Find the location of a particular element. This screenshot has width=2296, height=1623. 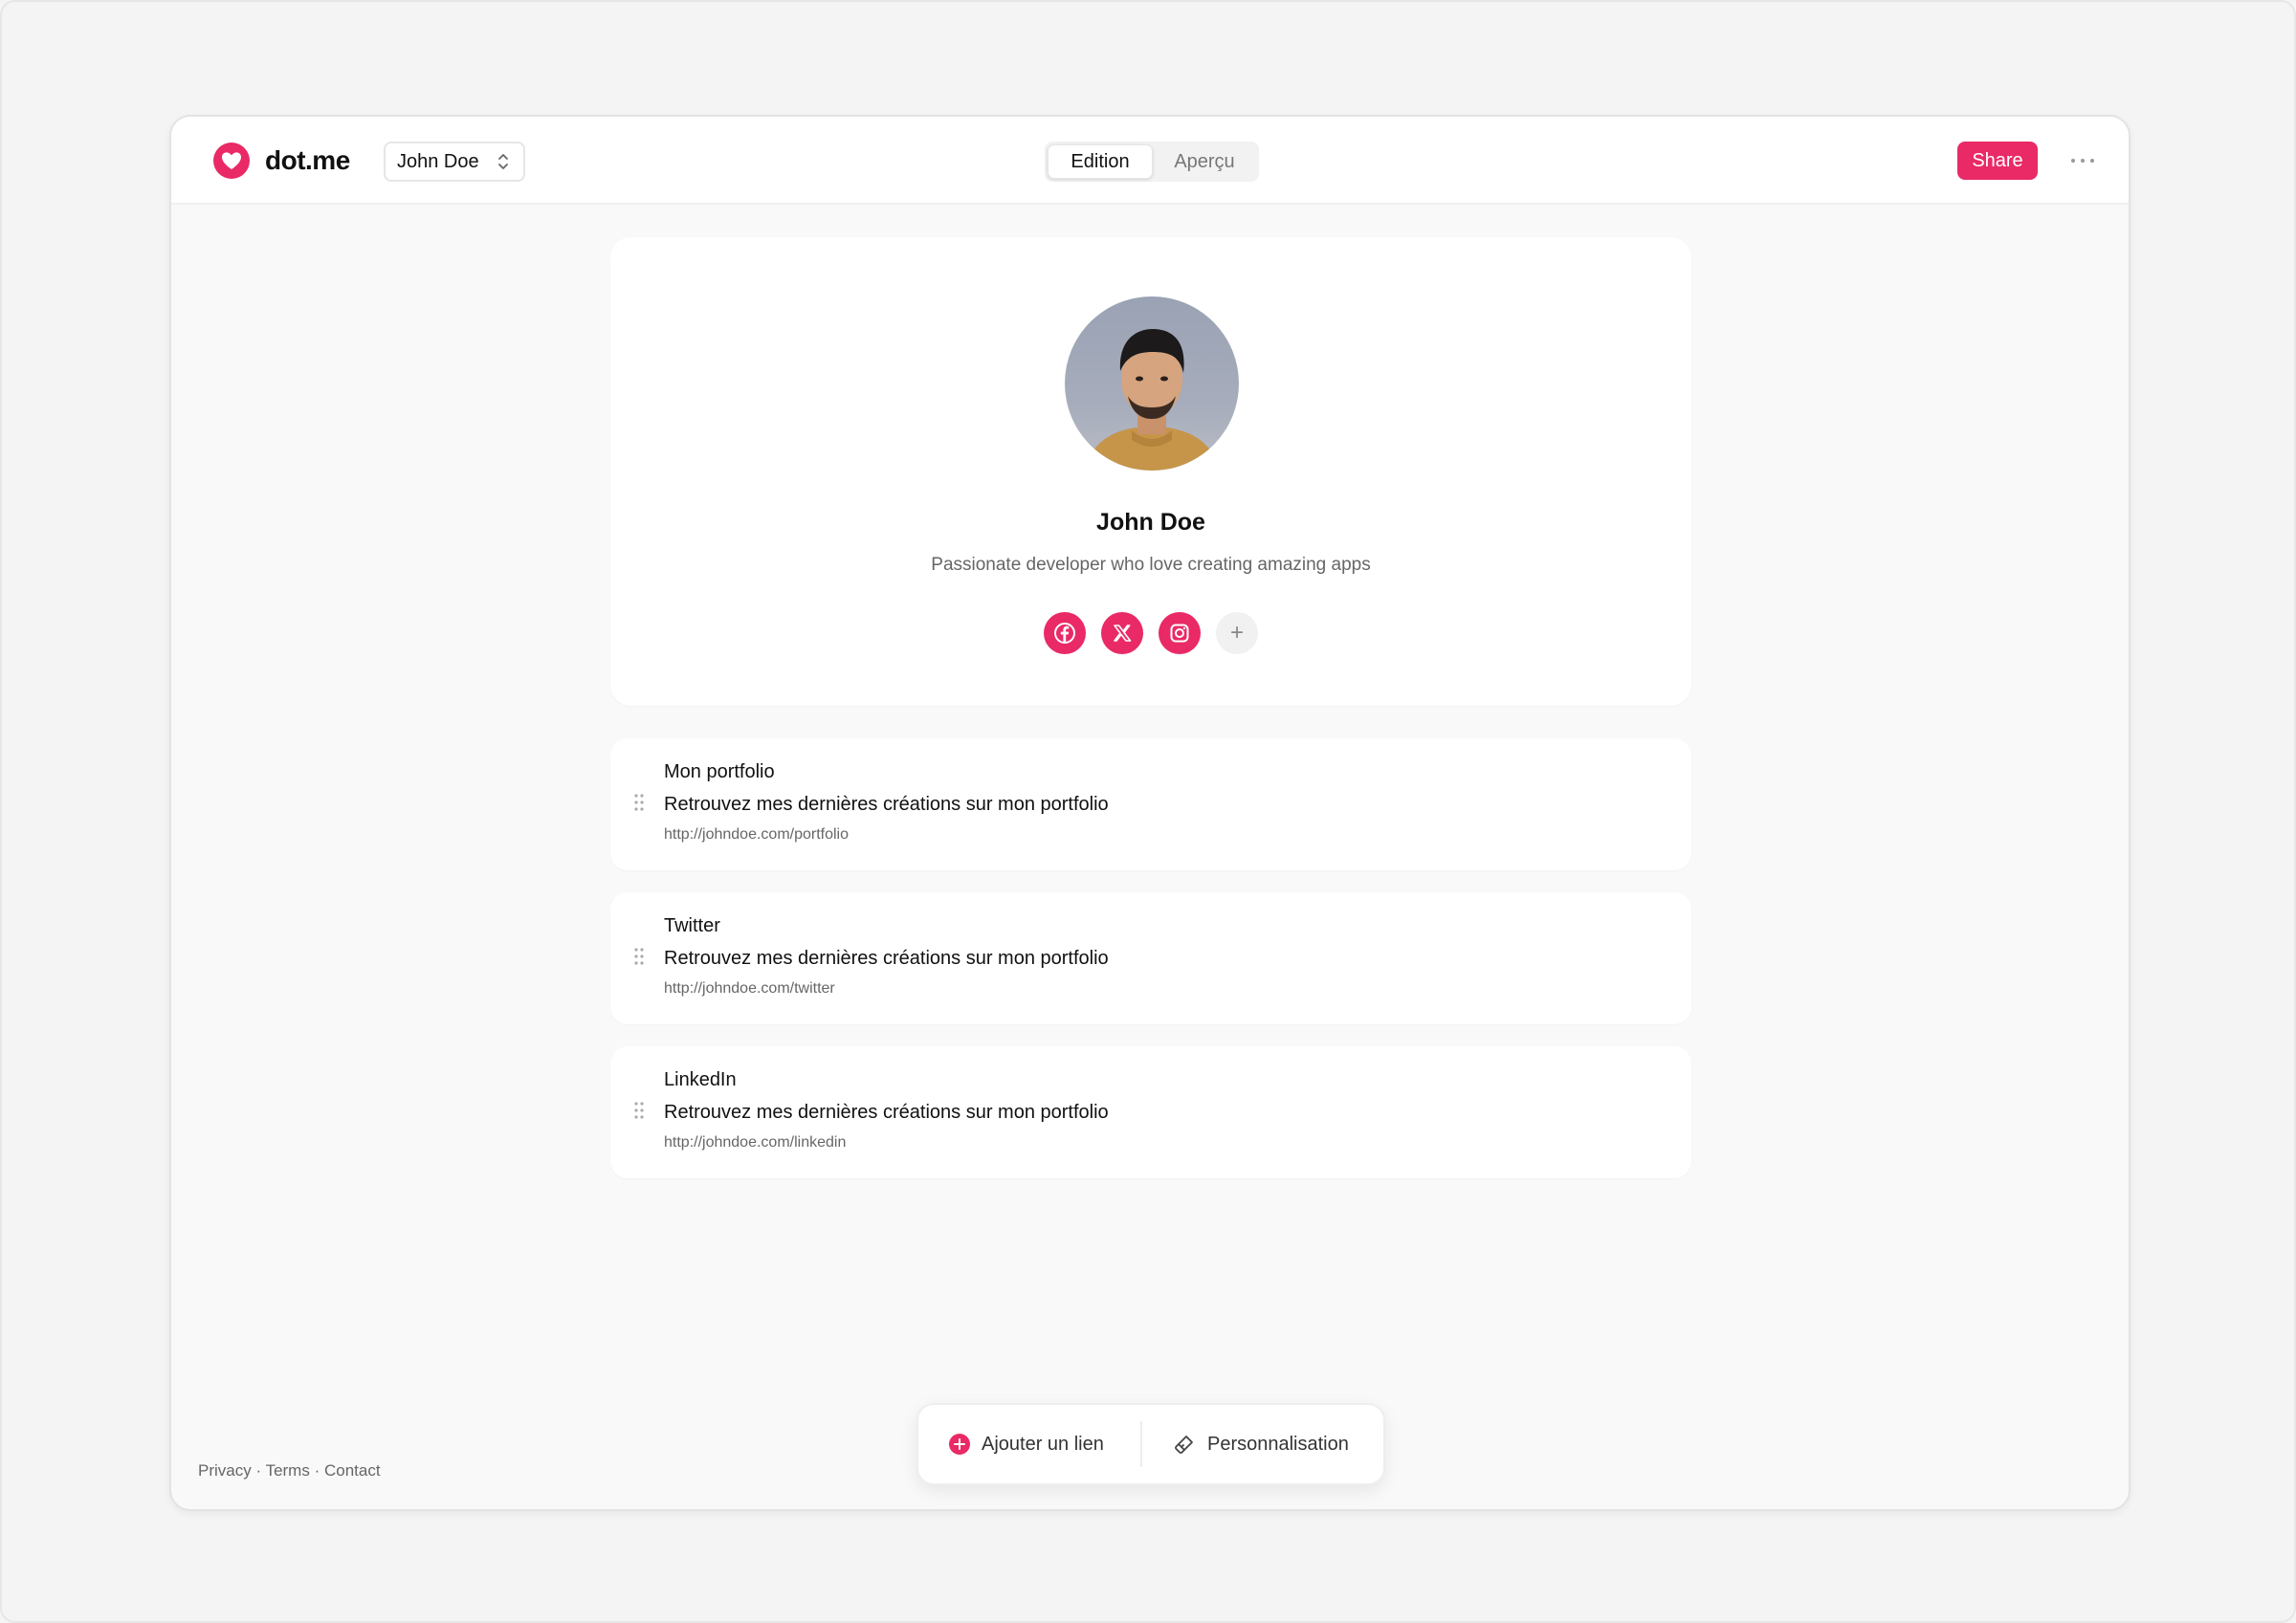

link-url: http://johndoe.com/linkedin is located at coordinates (756, 1142).